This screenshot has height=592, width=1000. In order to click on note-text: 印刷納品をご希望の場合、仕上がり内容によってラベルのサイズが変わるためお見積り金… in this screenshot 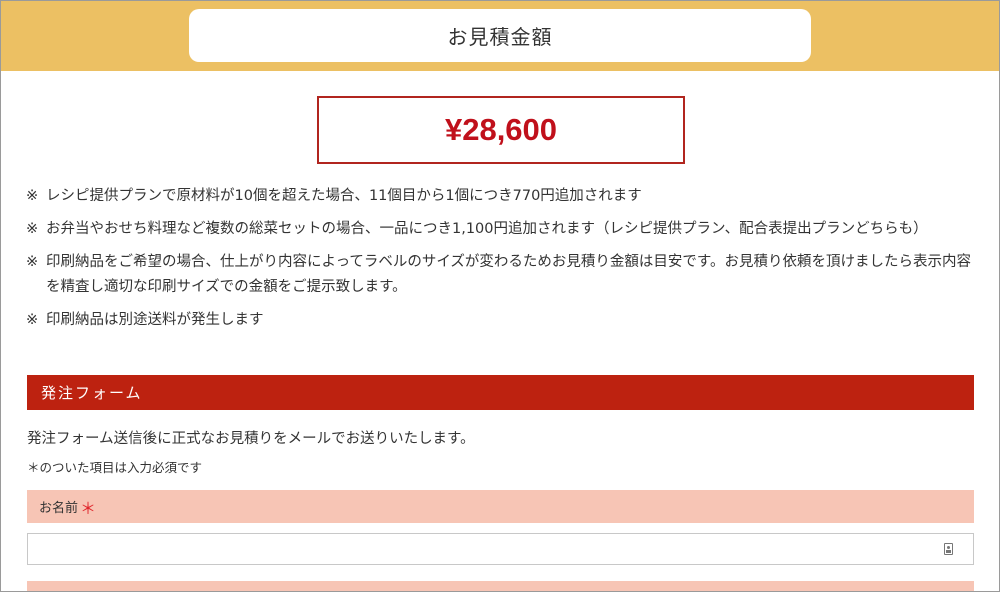, I will do `click(508, 274)`.